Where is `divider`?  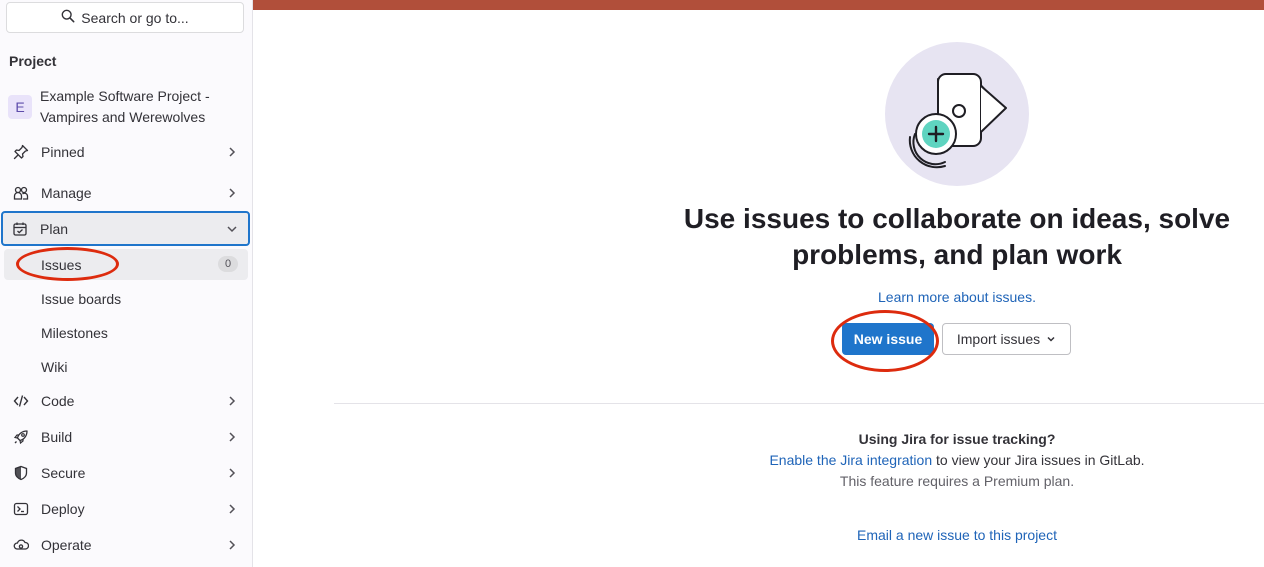 divider is located at coordinates (799, 403).